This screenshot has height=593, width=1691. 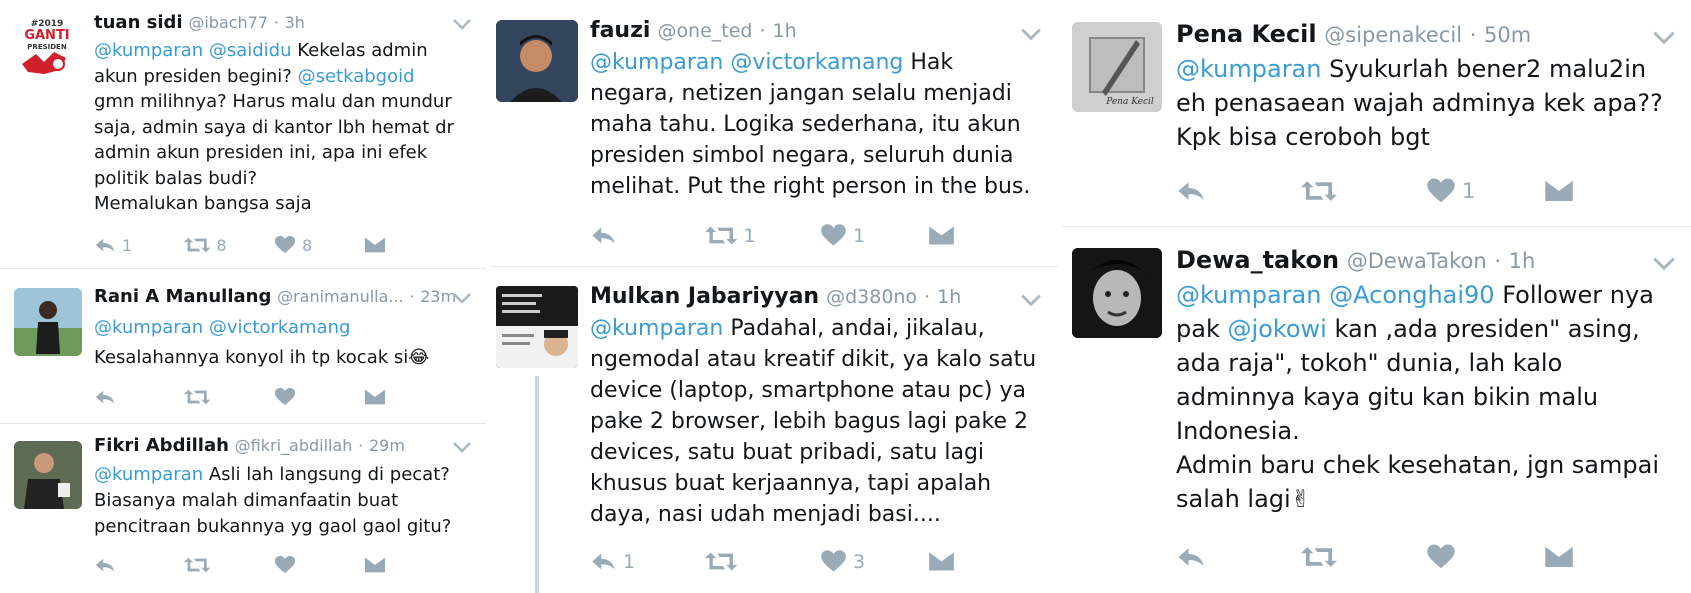 What do you see at coordinates (274, 77) in the screenshot?
I see `tweet-text-line: akun presiden begini? @setkabgoid` at bounding box center [274, 77].